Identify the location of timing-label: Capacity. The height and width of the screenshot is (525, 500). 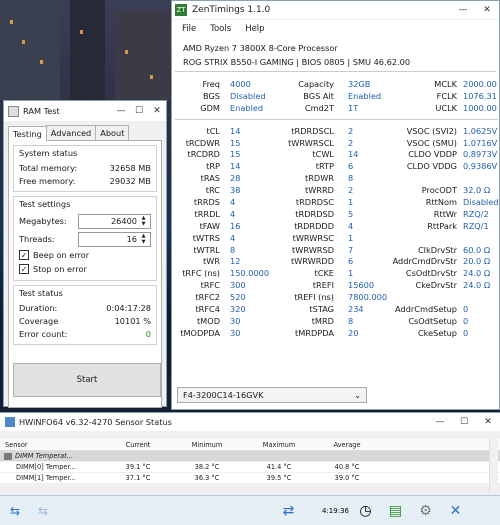
(316, 84).